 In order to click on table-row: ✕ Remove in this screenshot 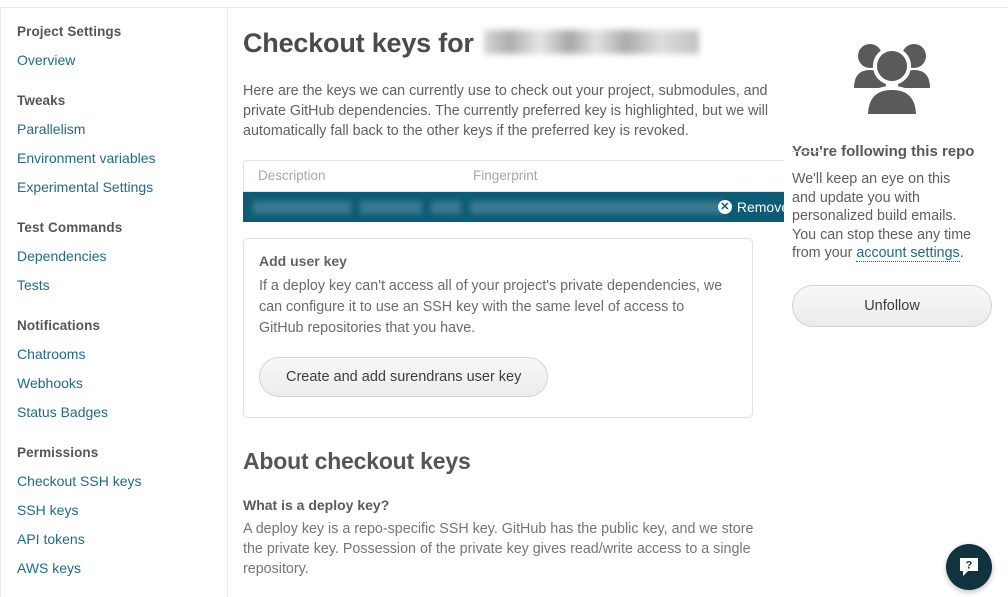, I will do `click(519, 207)`.